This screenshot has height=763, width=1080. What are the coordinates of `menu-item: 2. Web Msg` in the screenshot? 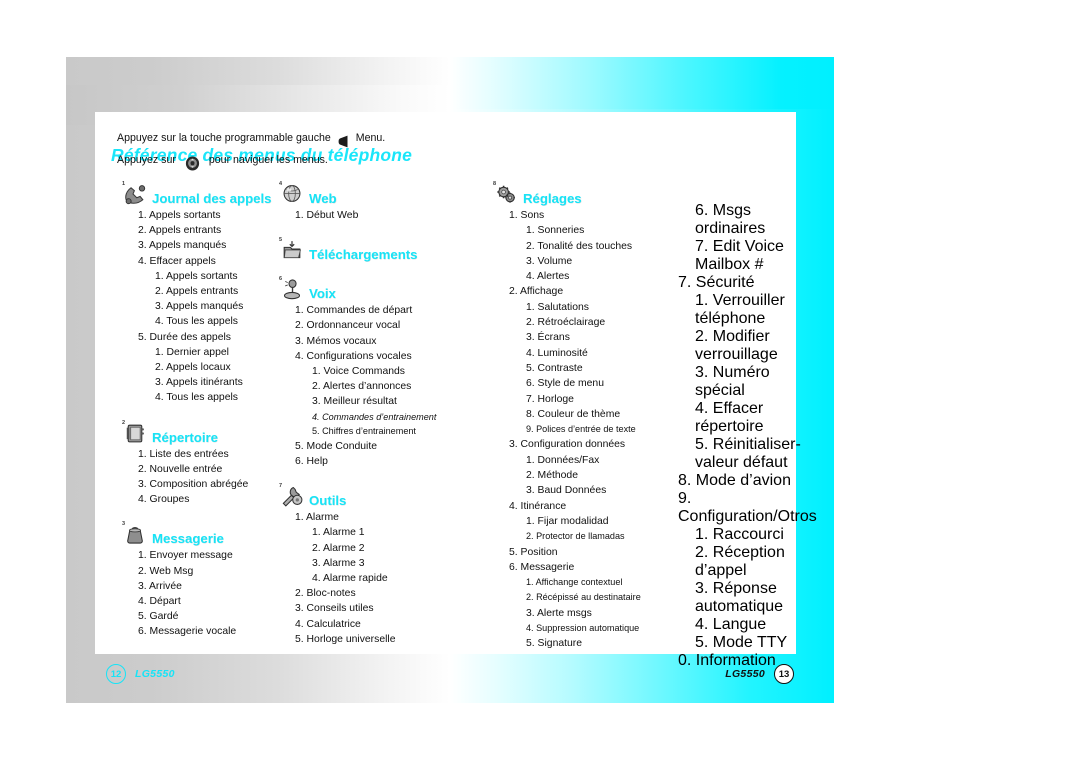 It's located at (210, 571).